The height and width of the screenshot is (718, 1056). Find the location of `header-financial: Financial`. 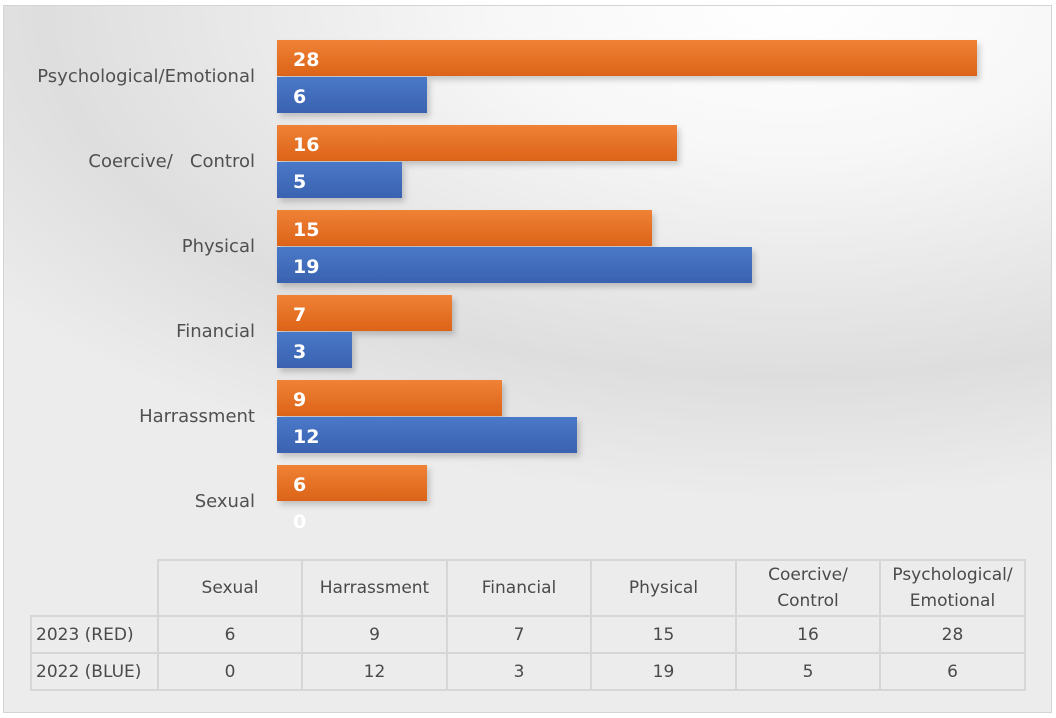

header-financial: Financial is located at coordinates (519, 588).